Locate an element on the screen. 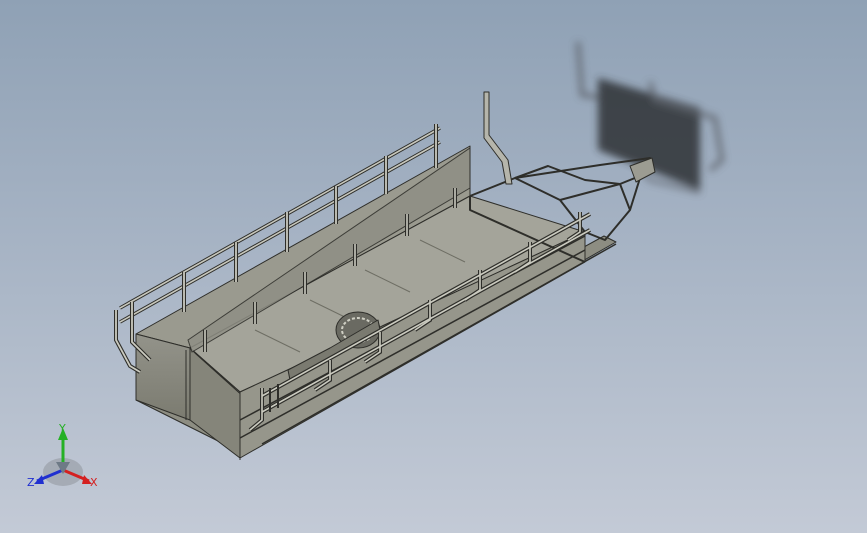  triad-x-label: X is located at coordinates (94, 482).